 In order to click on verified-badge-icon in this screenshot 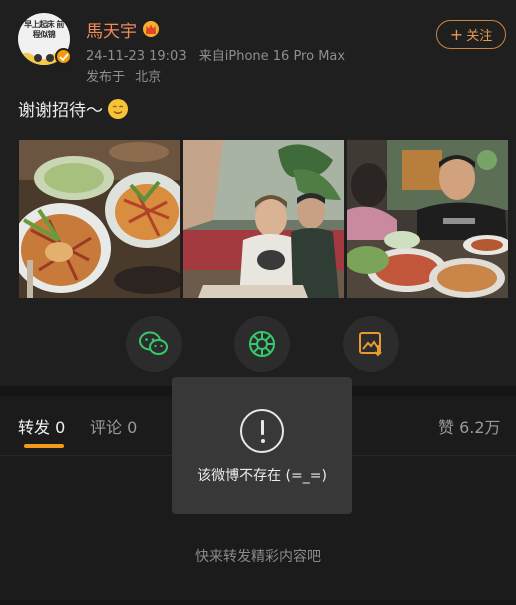, I will do `click(63, 56)`.